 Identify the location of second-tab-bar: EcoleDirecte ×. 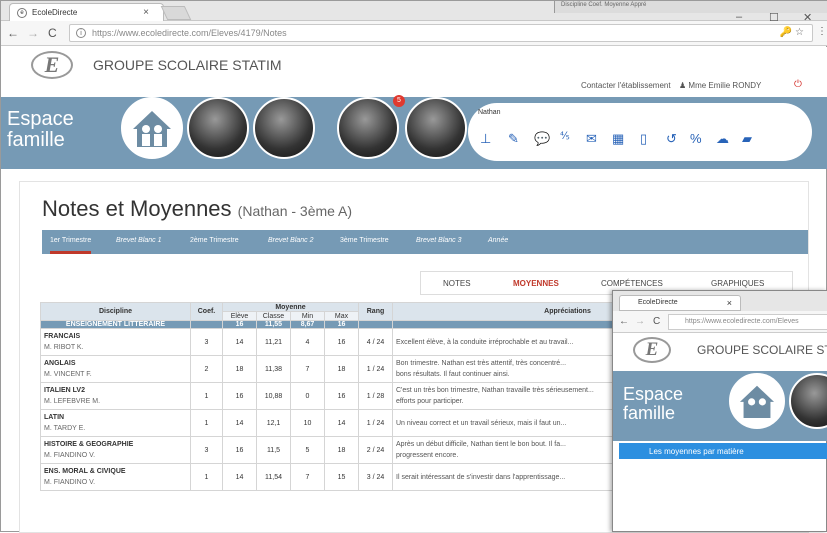
(720, 301).